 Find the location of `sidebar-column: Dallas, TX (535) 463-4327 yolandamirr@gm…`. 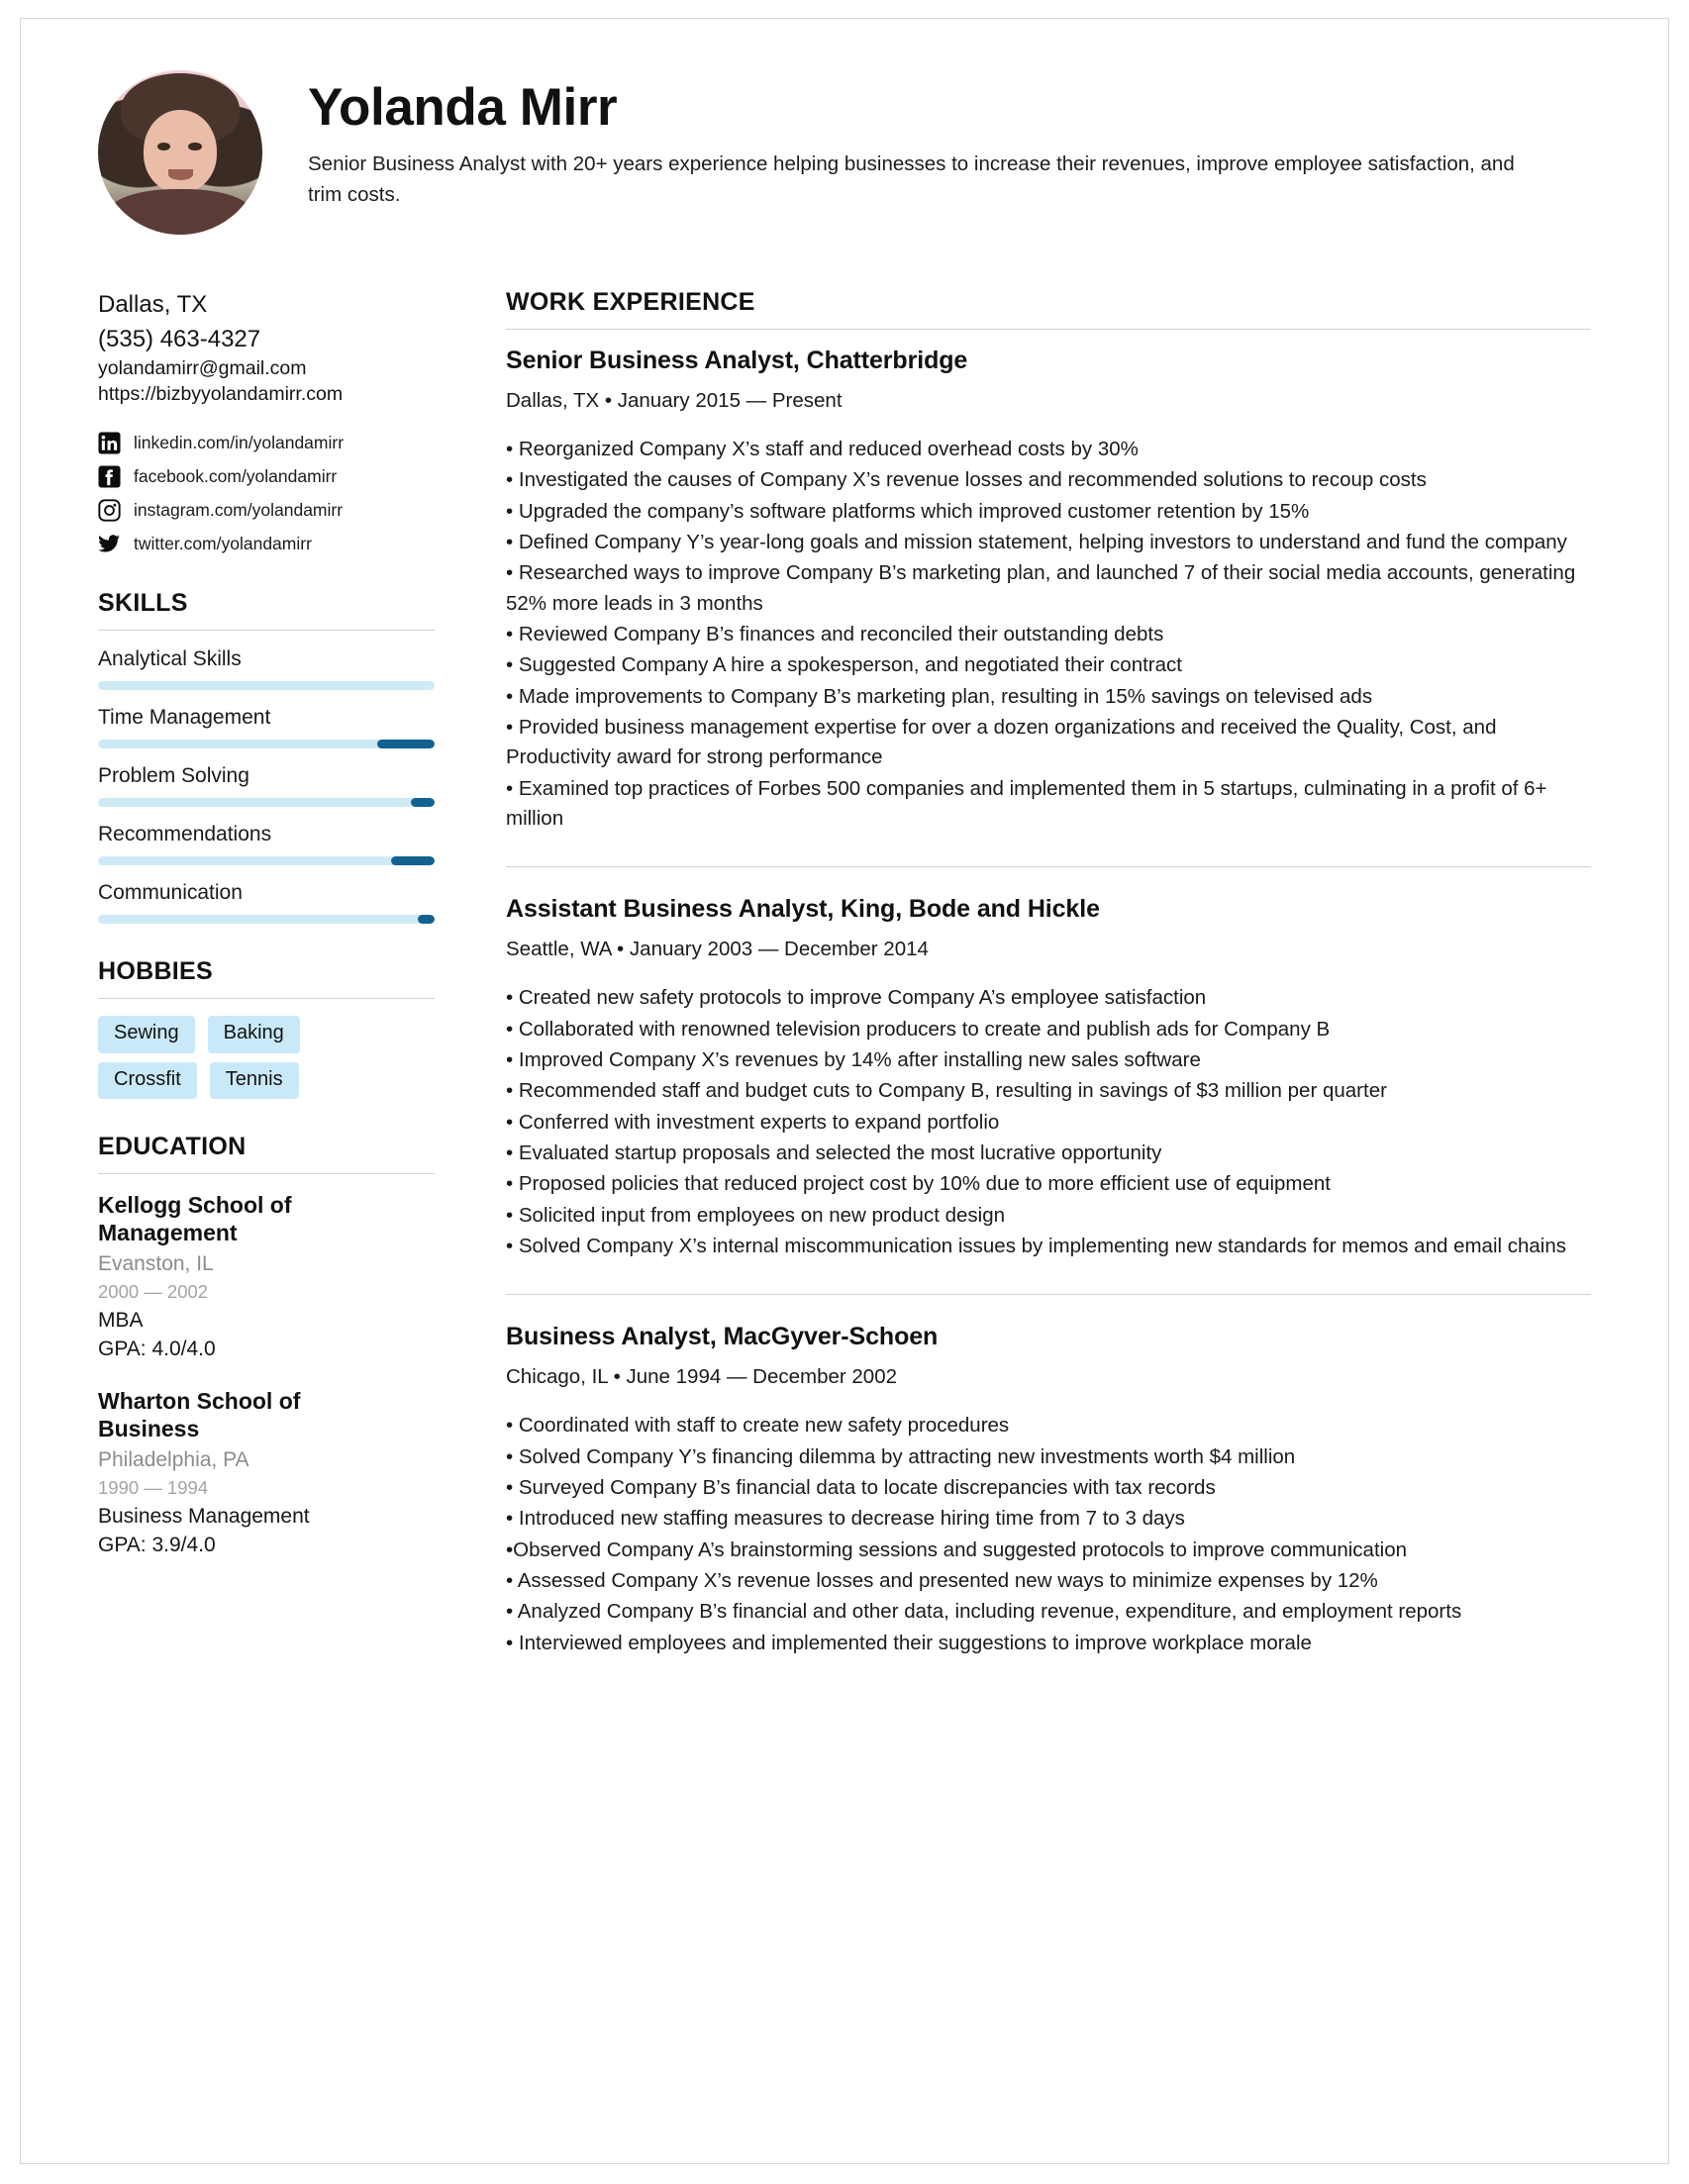

sidebar-column: Dallas, TX (535) 463-4327 yolandamirr@gm… is located at coordinates (266, 935).